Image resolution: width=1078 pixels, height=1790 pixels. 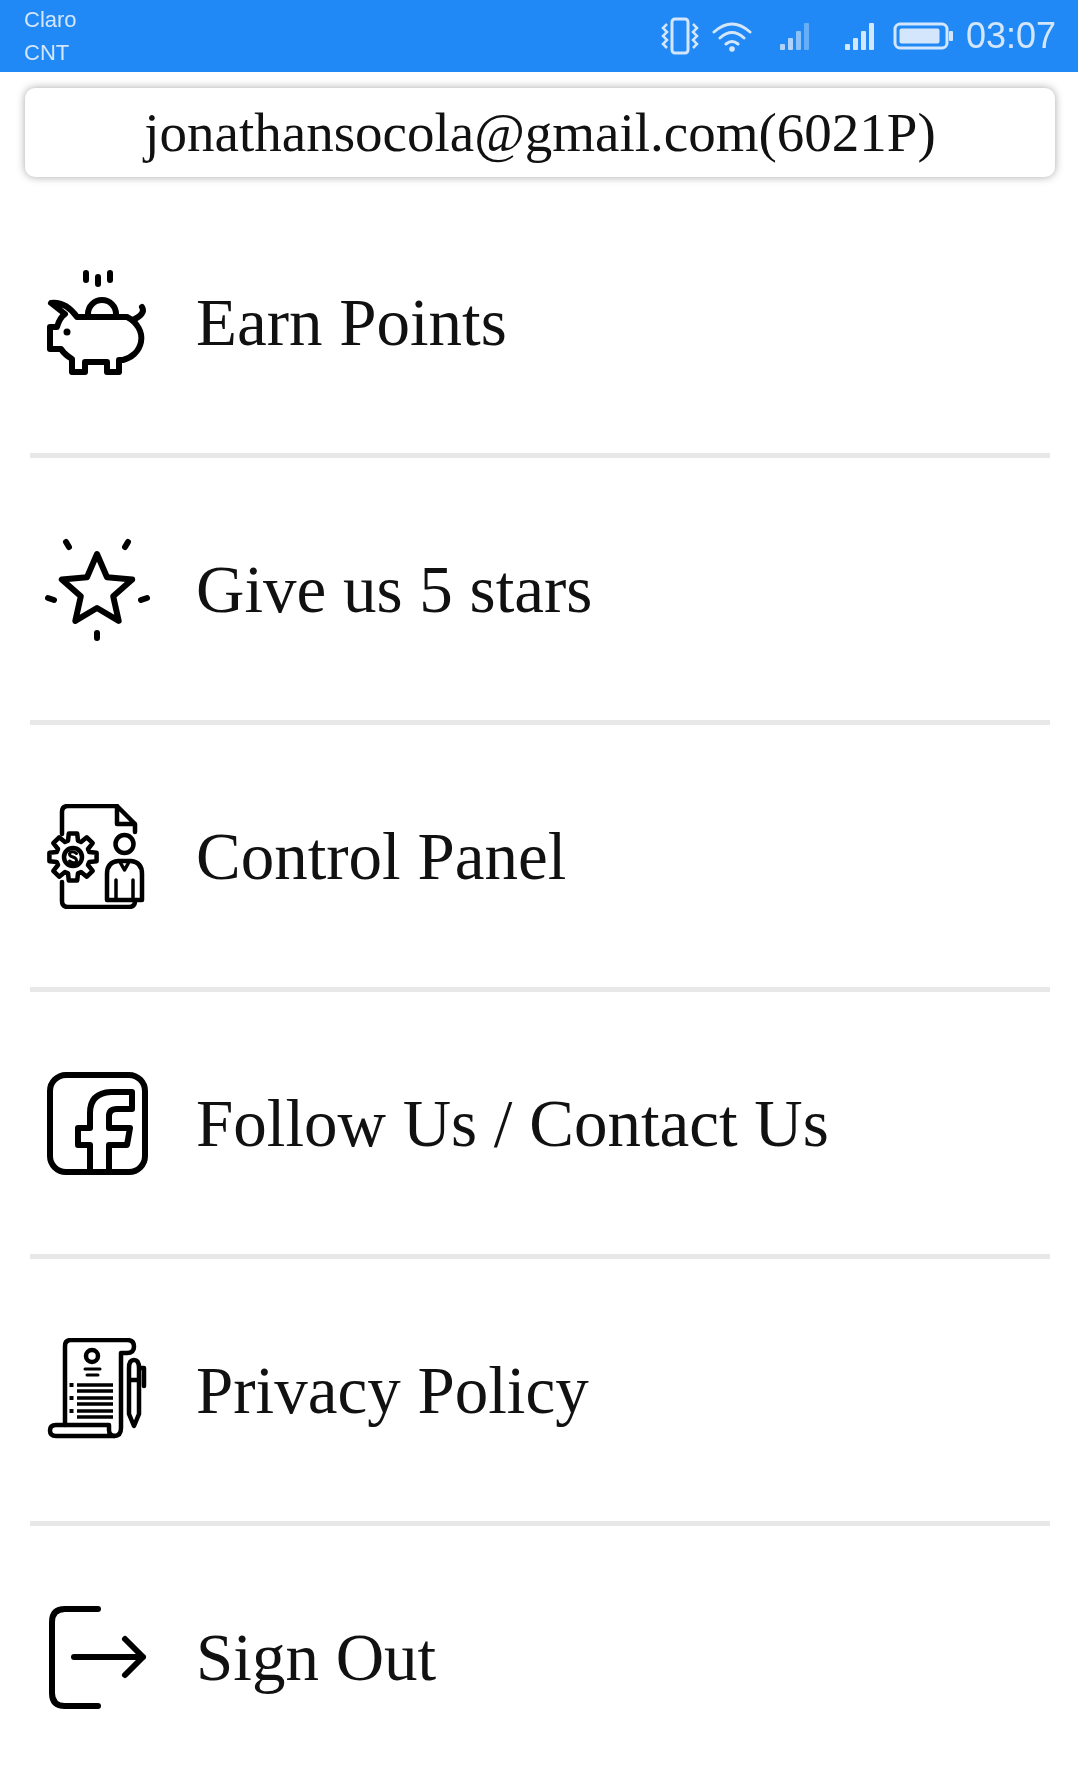 I want to click on star-icon, so click(x=97, y=589).